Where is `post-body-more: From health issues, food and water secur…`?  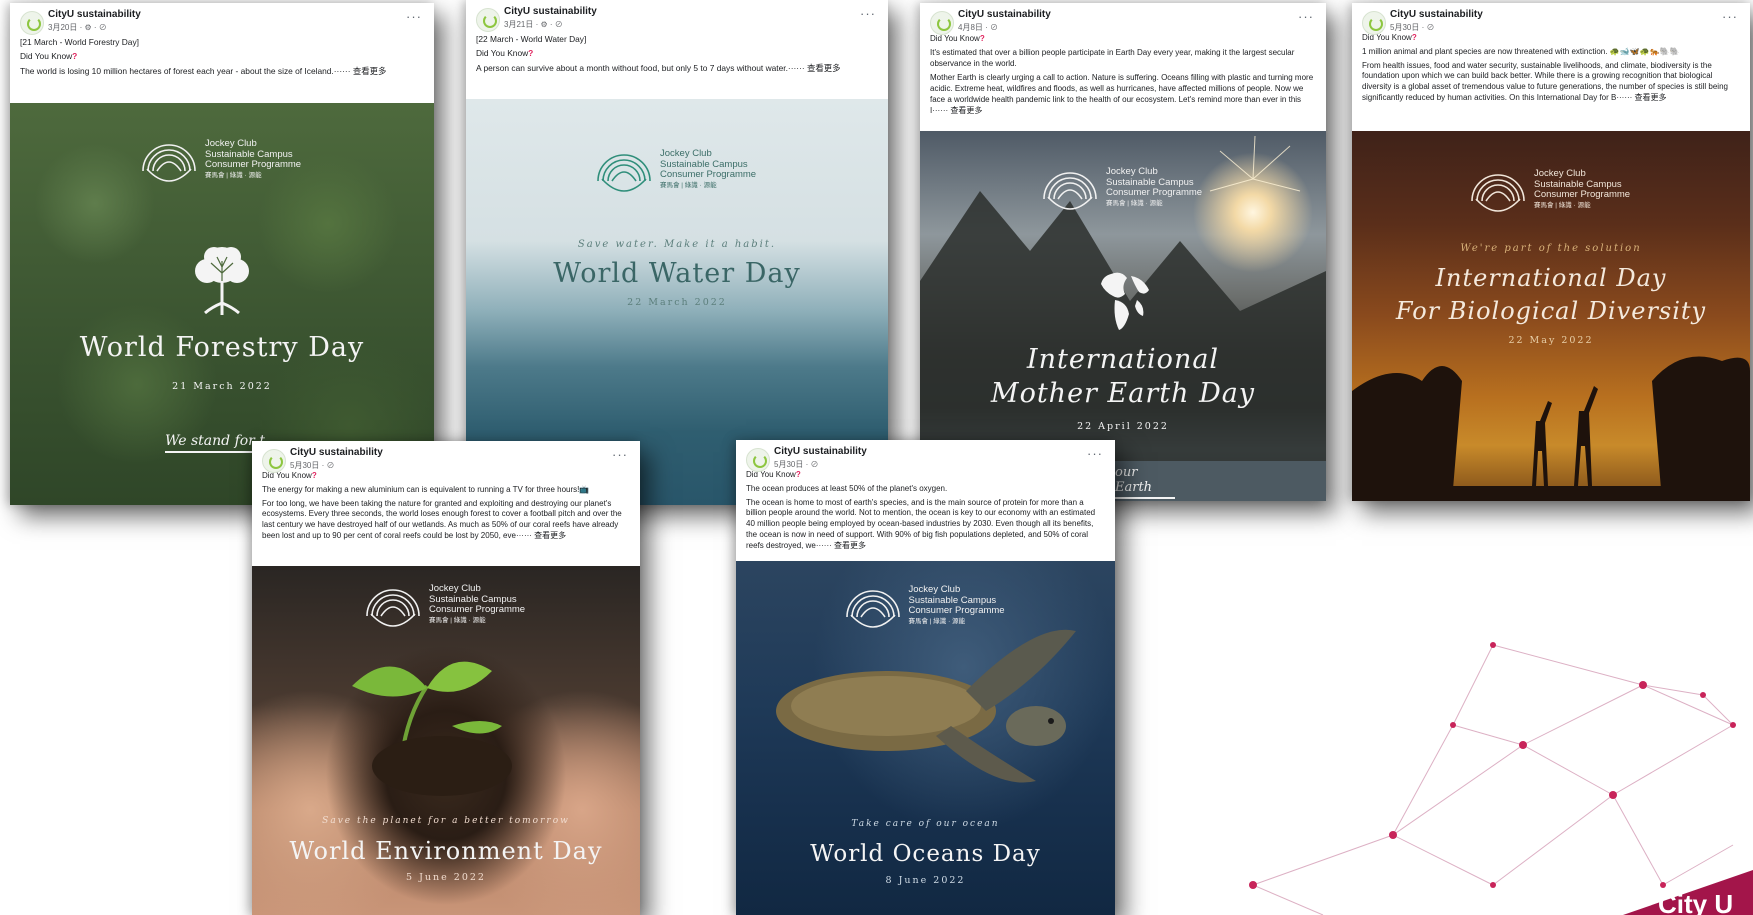 post-body-more: From health issues, food and water secur… is located at coordinates (1545, 81).